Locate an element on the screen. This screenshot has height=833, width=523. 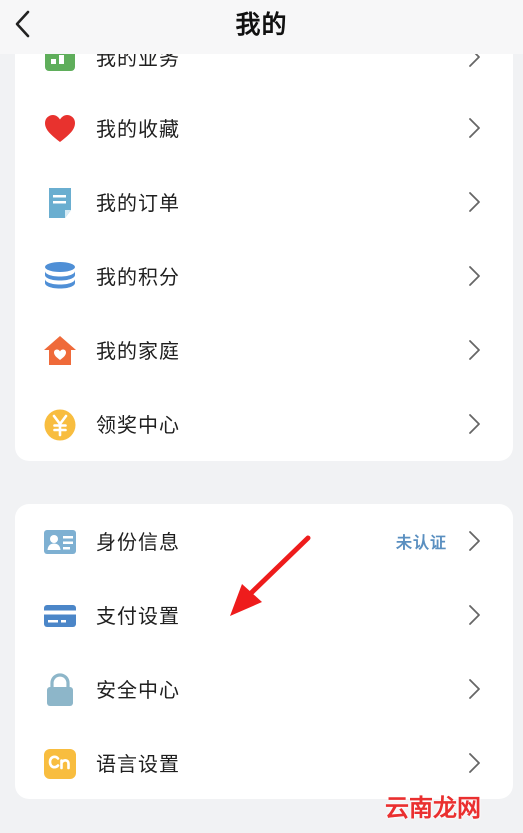
menu-item-label: 身份信息 is located at coordinates (138, 542).